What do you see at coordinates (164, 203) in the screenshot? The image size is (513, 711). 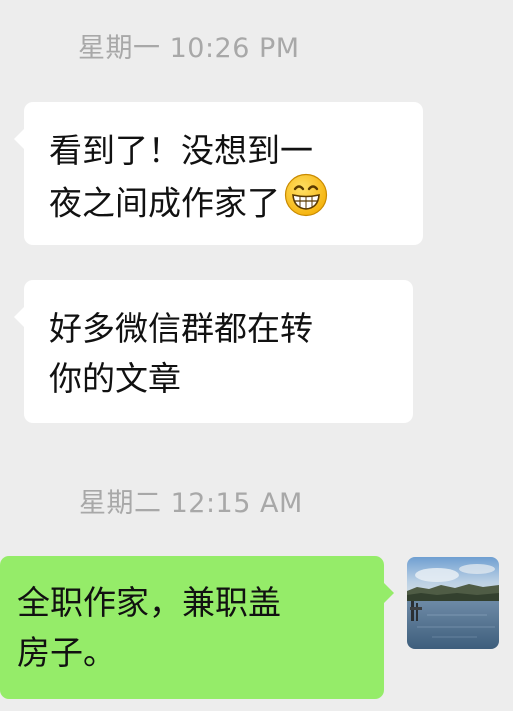 I see `message-text: 夜之间成作家了` at bounding box center [164, 203].